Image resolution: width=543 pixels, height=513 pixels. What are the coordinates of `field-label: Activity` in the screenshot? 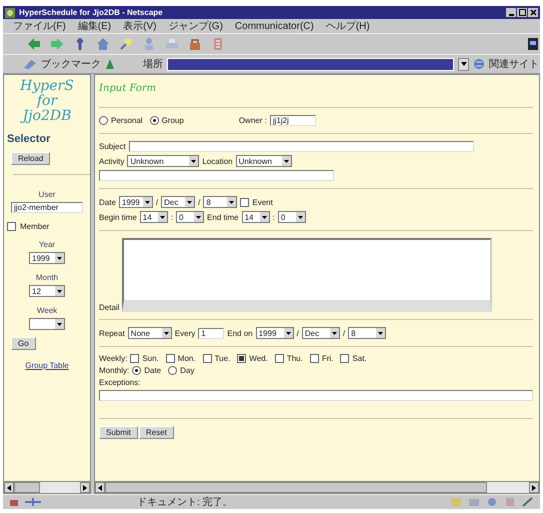 It's located at (111, 161).